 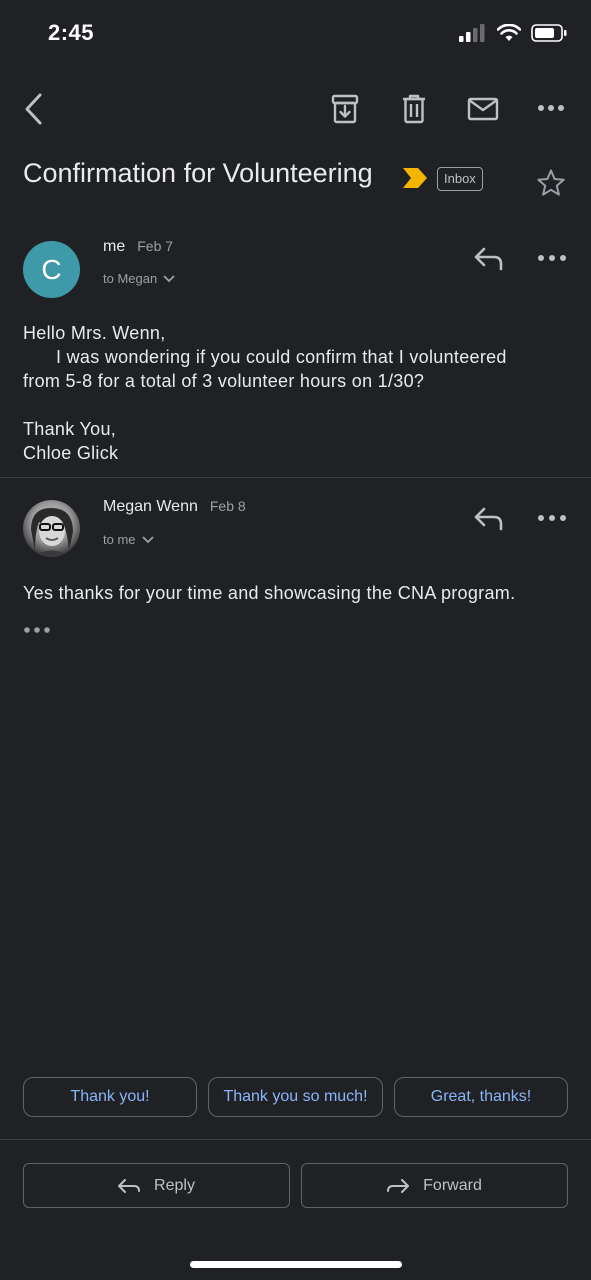 What do you see at coordinates (549, 33) in the screenshot?
I see `battery-icon` at bounding box center [549, 33].